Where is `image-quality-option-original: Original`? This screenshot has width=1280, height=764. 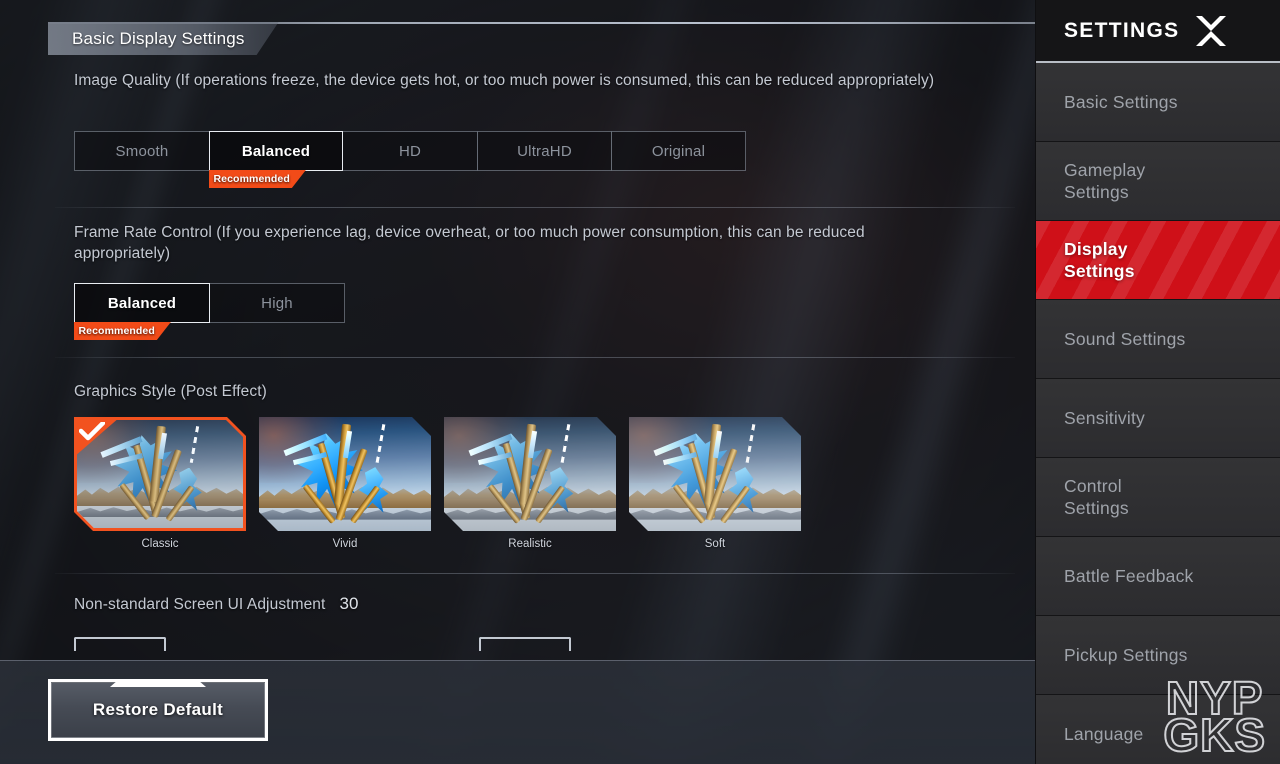
image-quality-option-original: Original is located at coordinates (678, 151).